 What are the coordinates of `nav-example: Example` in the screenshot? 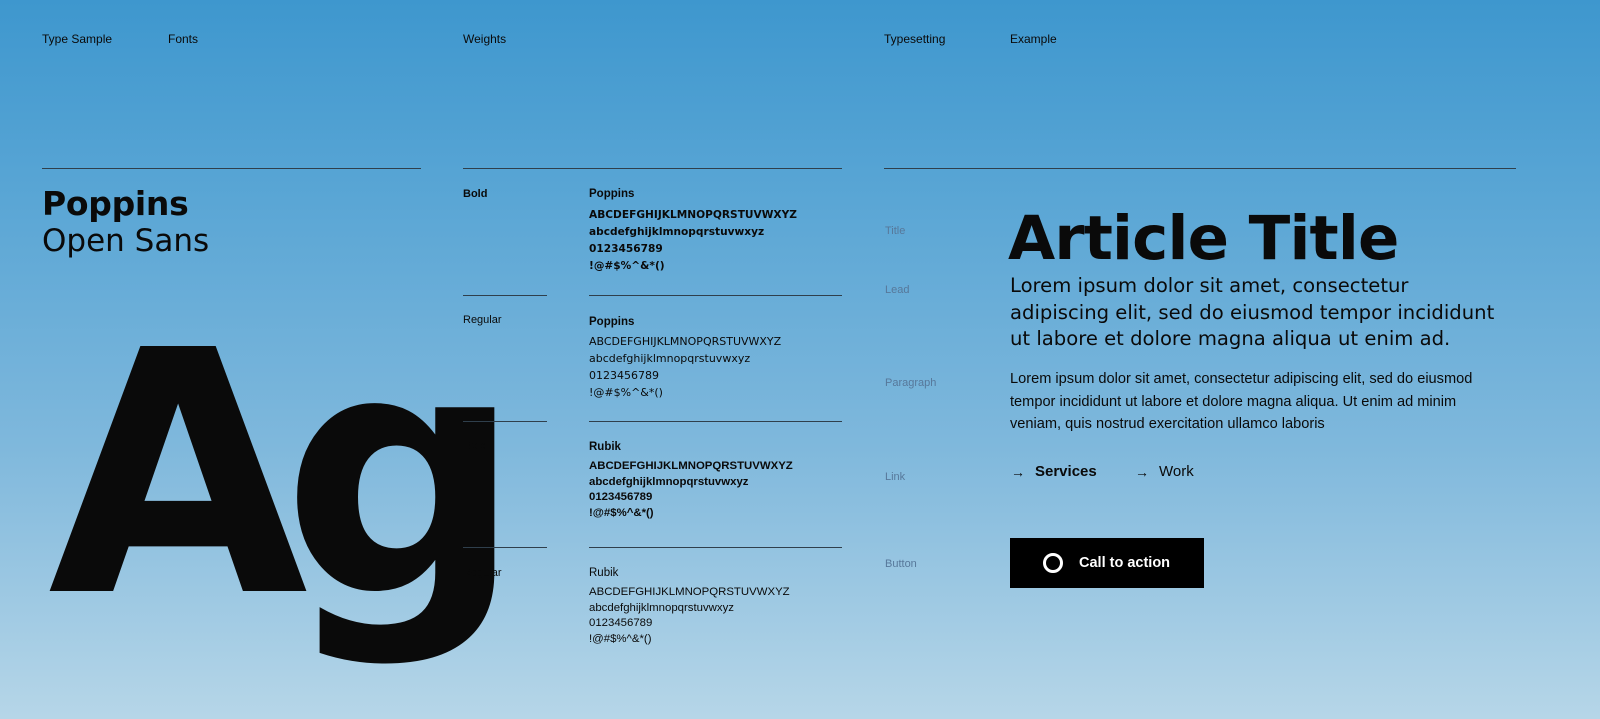 It's located at (1033, 39).